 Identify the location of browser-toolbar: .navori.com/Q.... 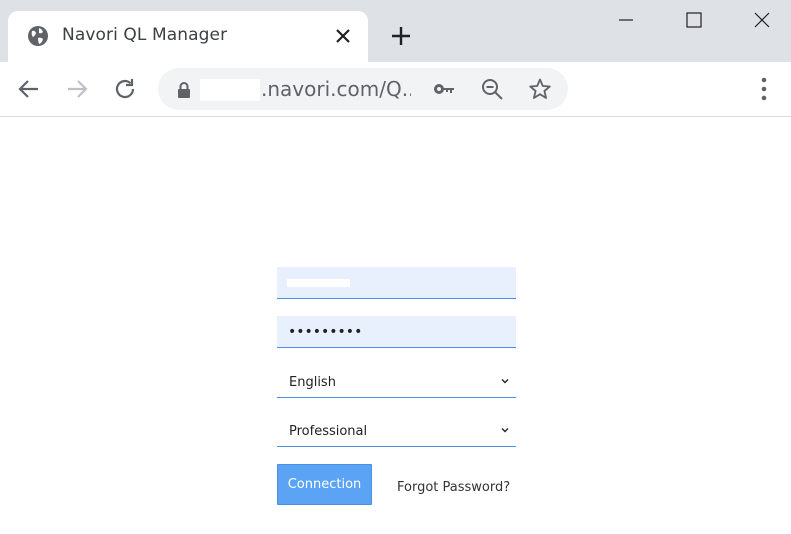
(395, 89).